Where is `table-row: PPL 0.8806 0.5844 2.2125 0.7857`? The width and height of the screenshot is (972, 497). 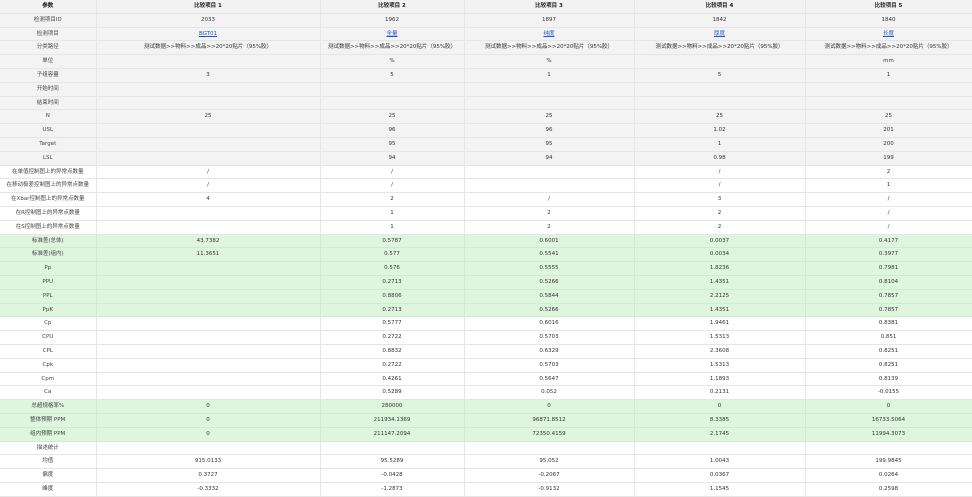
table-row: PPL 0.8806 0.5844 2.2125 0.7857 is located at coordinates (486, 296).